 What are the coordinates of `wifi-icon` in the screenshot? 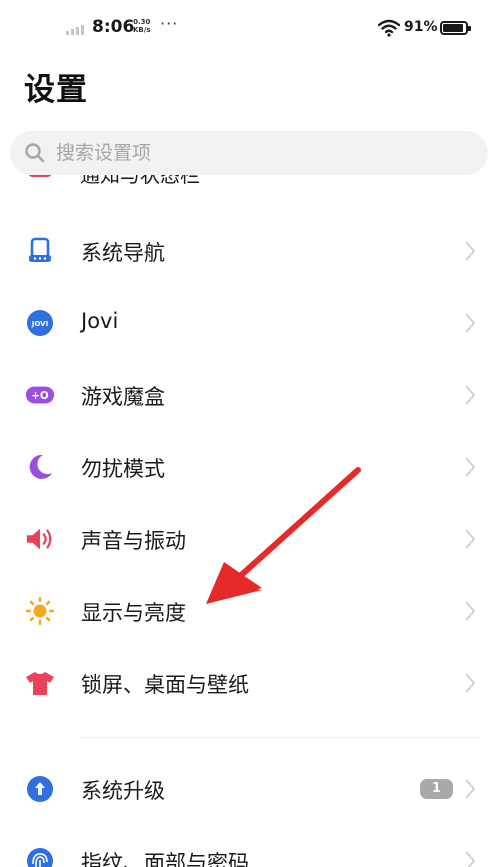 It's located at (389, 28).